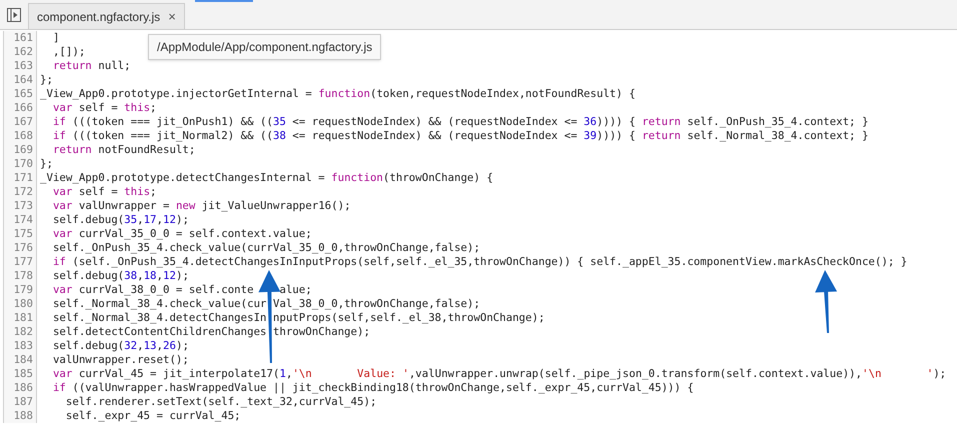 This screenshot has height=430, width=957. I want to click on line-number: 161, so click(20, 38).